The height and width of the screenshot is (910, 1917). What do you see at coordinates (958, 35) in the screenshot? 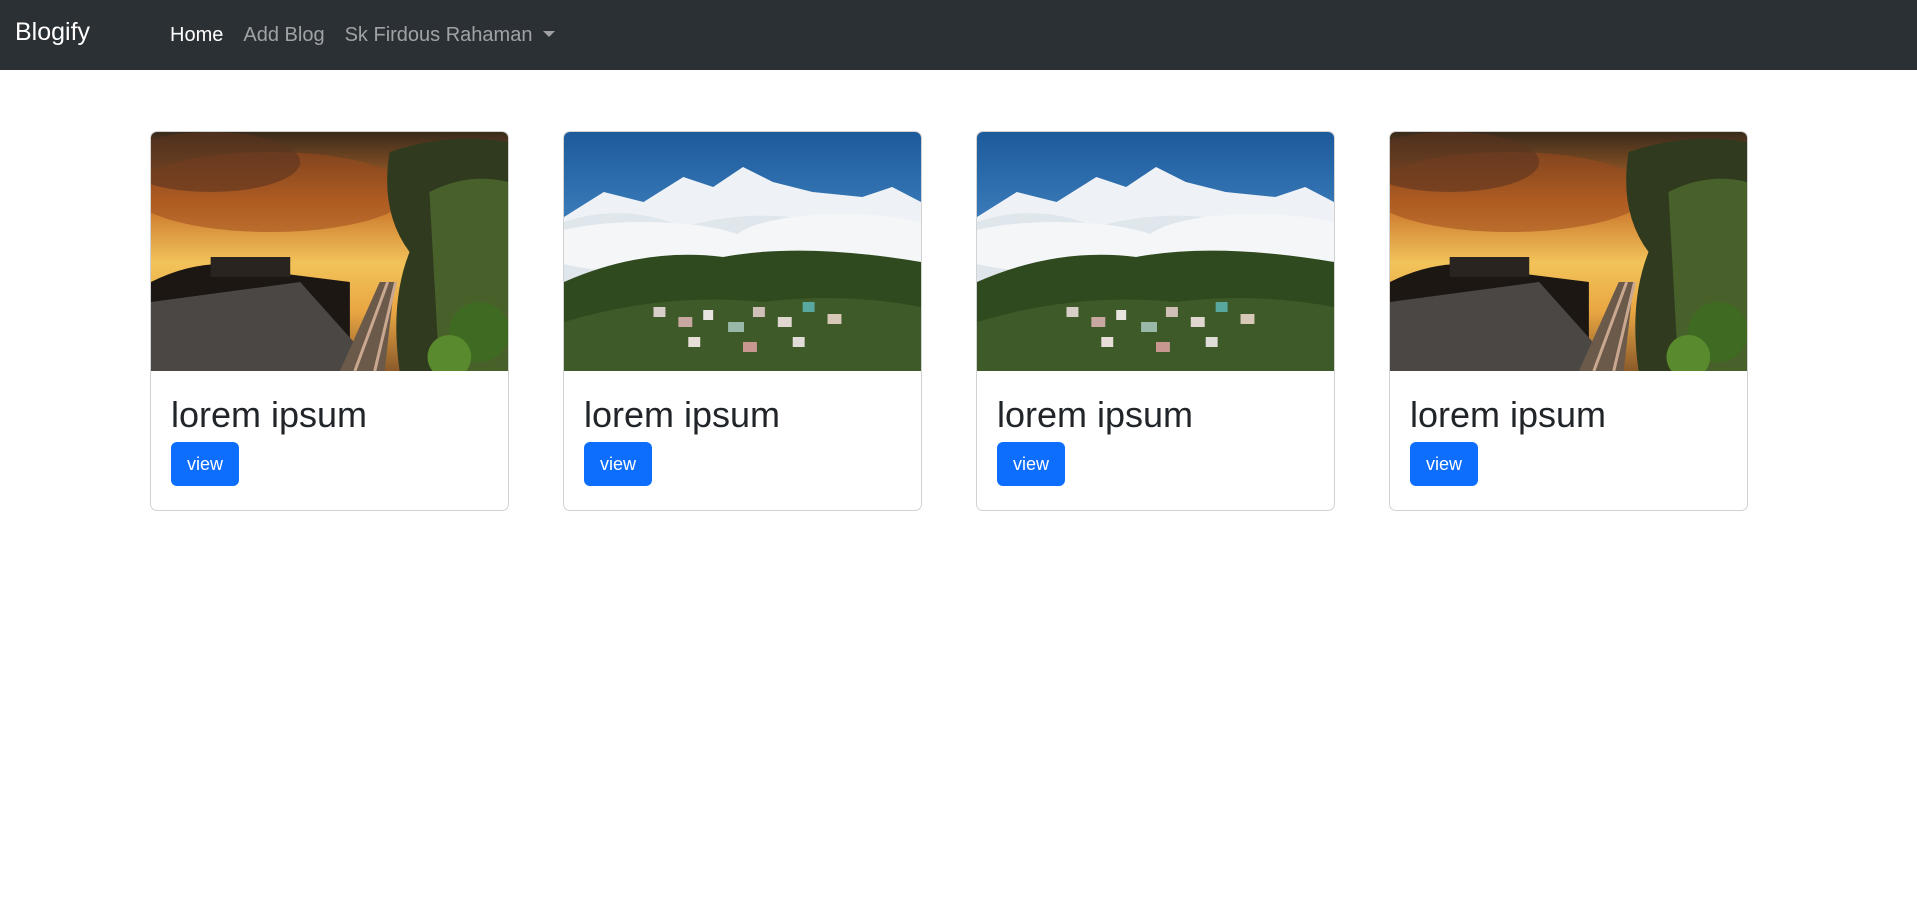
I see `navbar: Blogify Home Add Blog Sk Firdous Rahaman` at bounding box center [958, 35].